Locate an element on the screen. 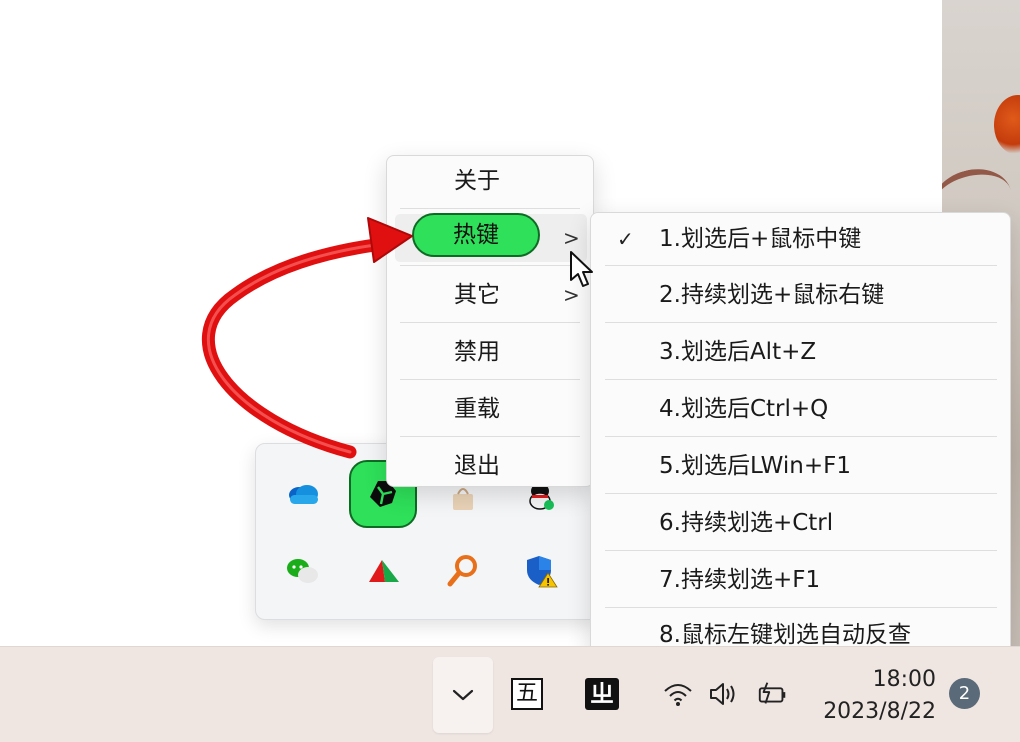 This screenshot has width=1020, height=742. hotkey-highlight-pill: 热键 is located at coordinates (476, 235).